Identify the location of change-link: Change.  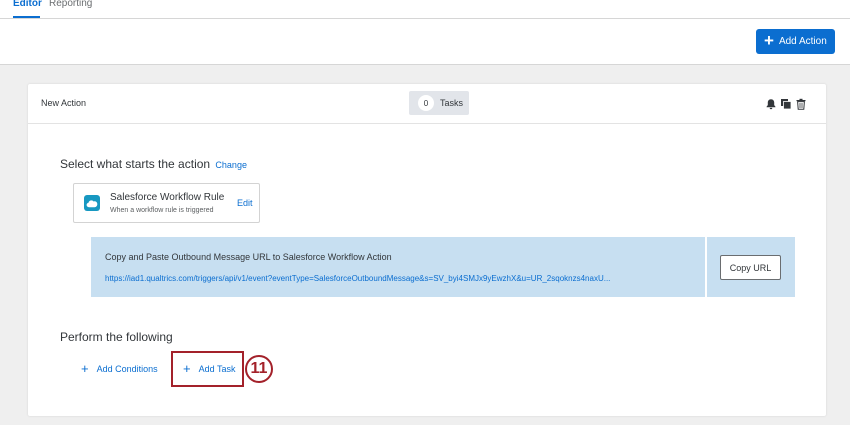
(231, 165).